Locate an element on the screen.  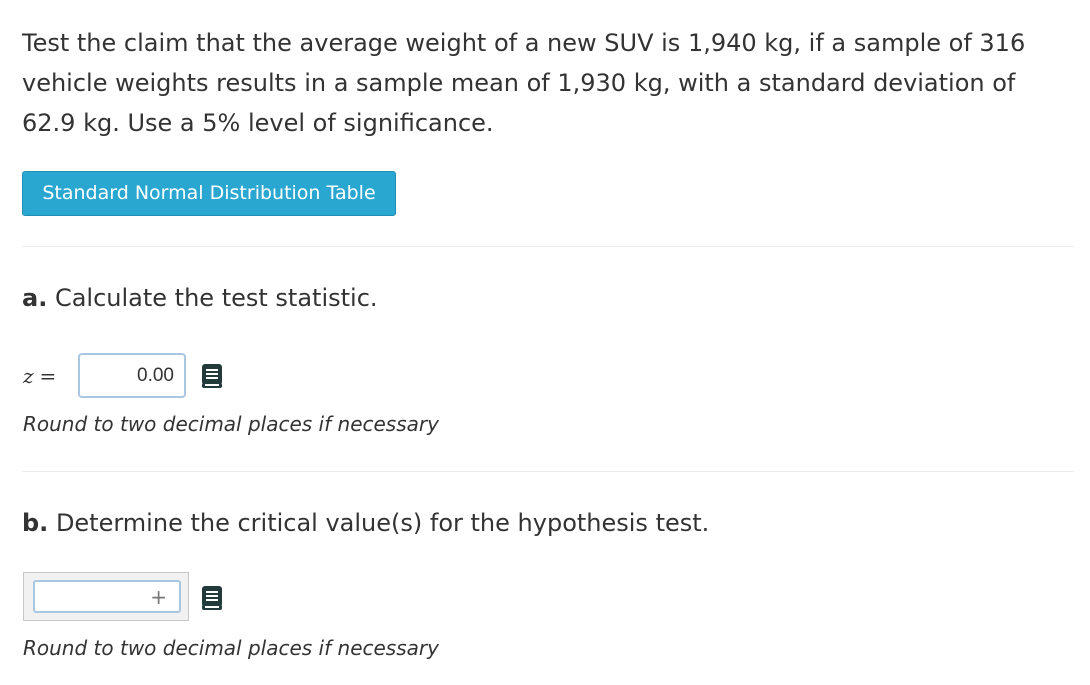
test-statistic-input: 0.00 is located at coordinates (132, 375).